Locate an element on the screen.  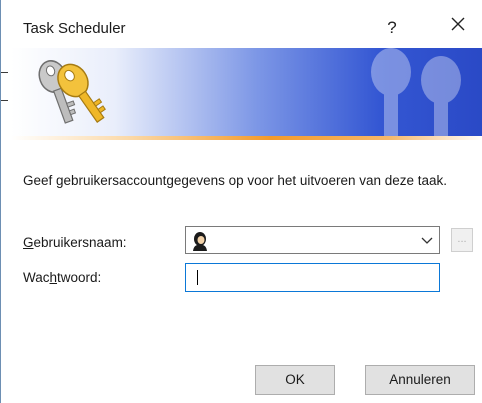
chevron-down-icon is located at coordinates (427, 240).